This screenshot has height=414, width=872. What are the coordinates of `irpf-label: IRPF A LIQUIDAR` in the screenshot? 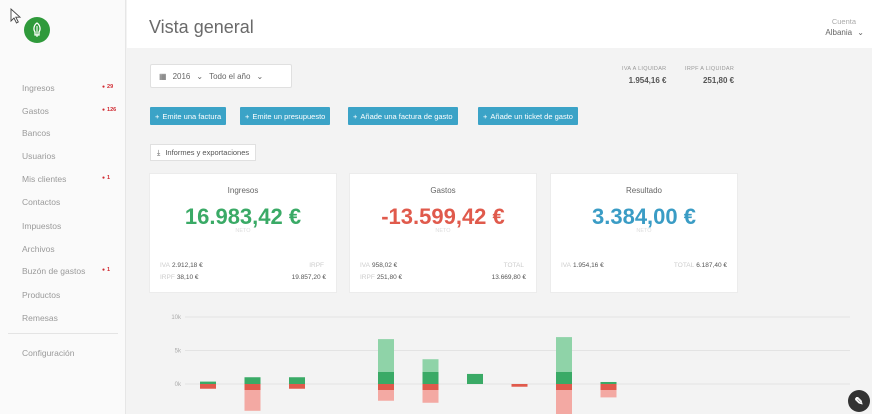 It's located at (710, 69).